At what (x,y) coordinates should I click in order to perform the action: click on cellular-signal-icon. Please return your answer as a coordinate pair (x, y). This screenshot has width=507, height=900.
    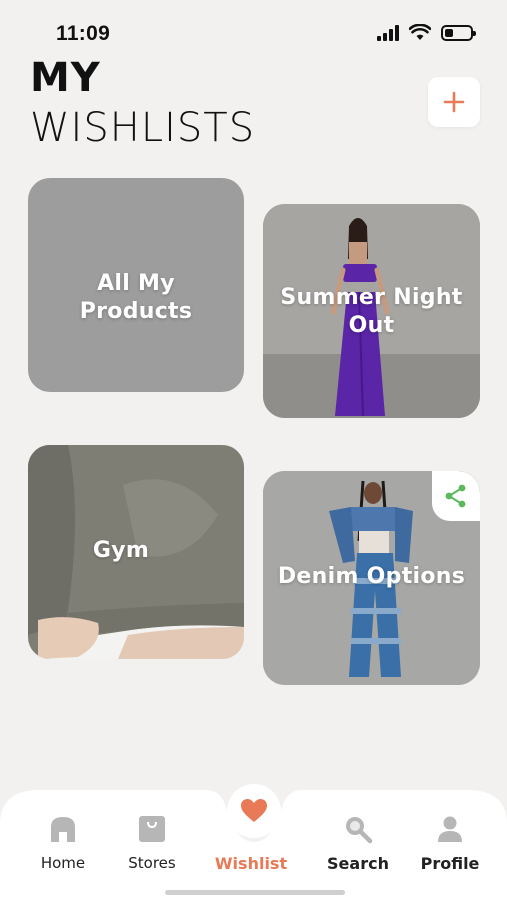
    Looking at the image, I should click on (388, 32).